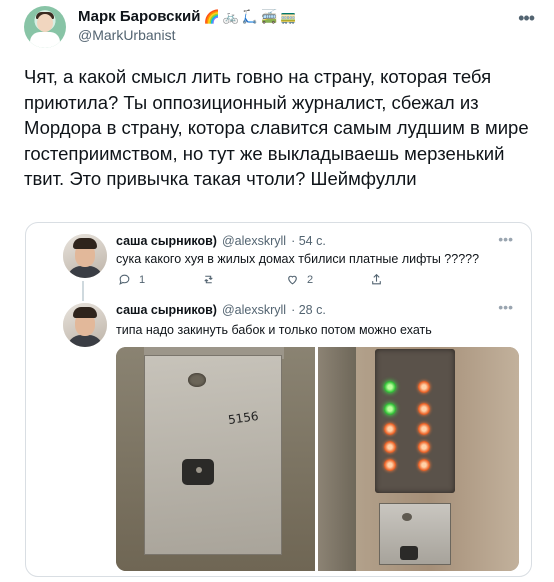  I want to click on quoted-name-row-1: саша сырников) @alexskryll · 54 с., so click(221, 241).